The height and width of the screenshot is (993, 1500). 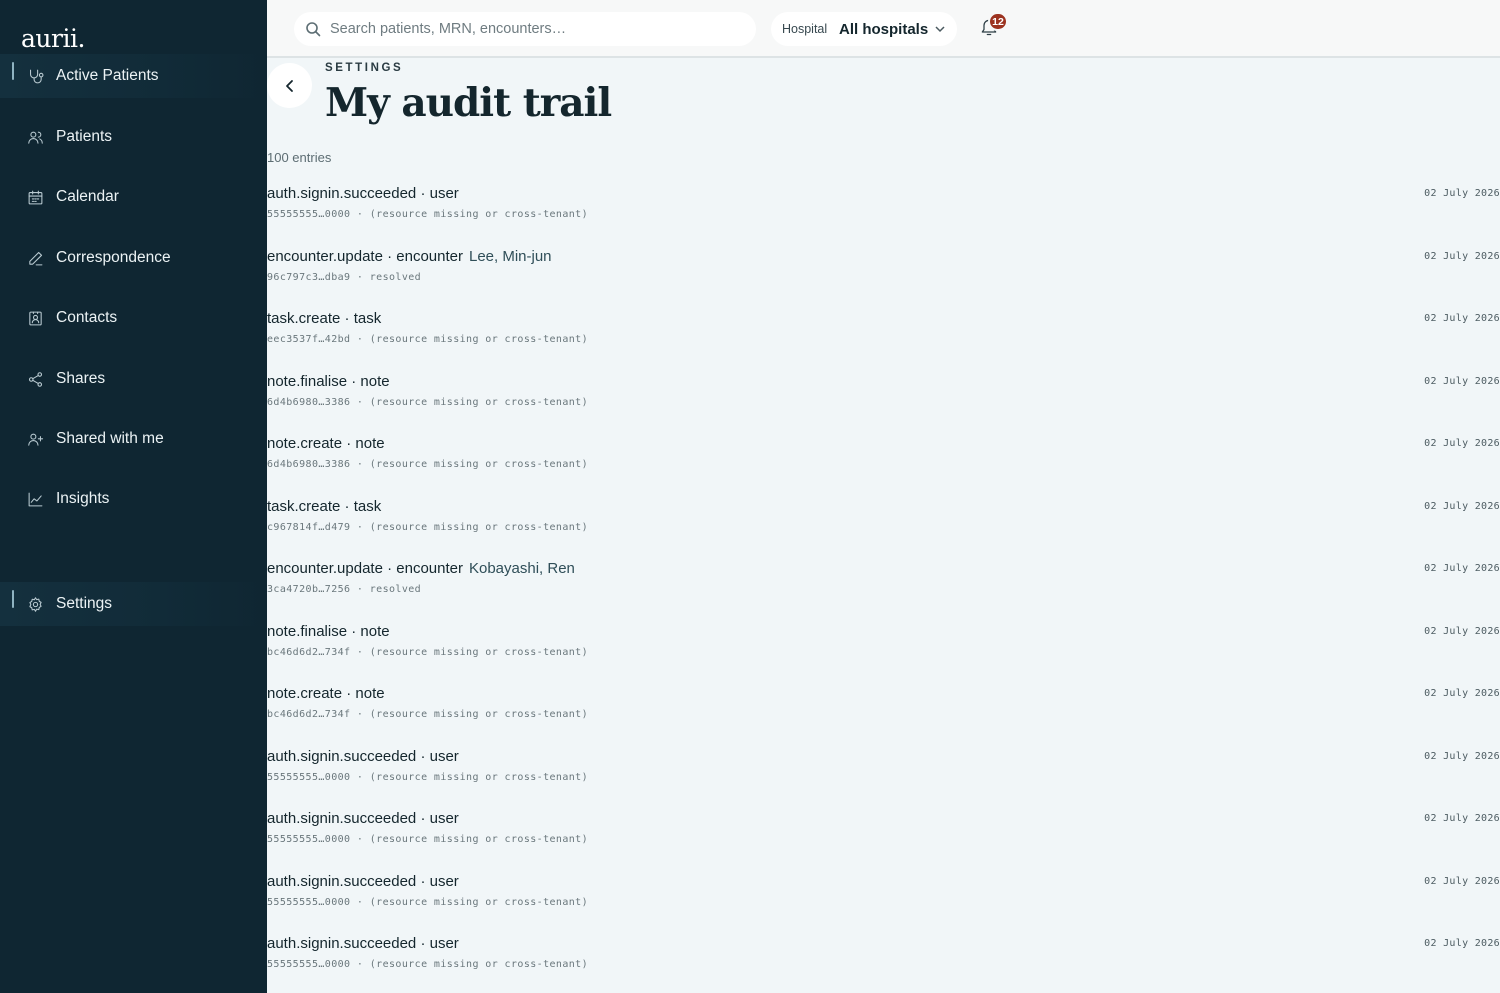 I want to click on sidebar-item-label: Active Patients, so click(x=107, y=75).